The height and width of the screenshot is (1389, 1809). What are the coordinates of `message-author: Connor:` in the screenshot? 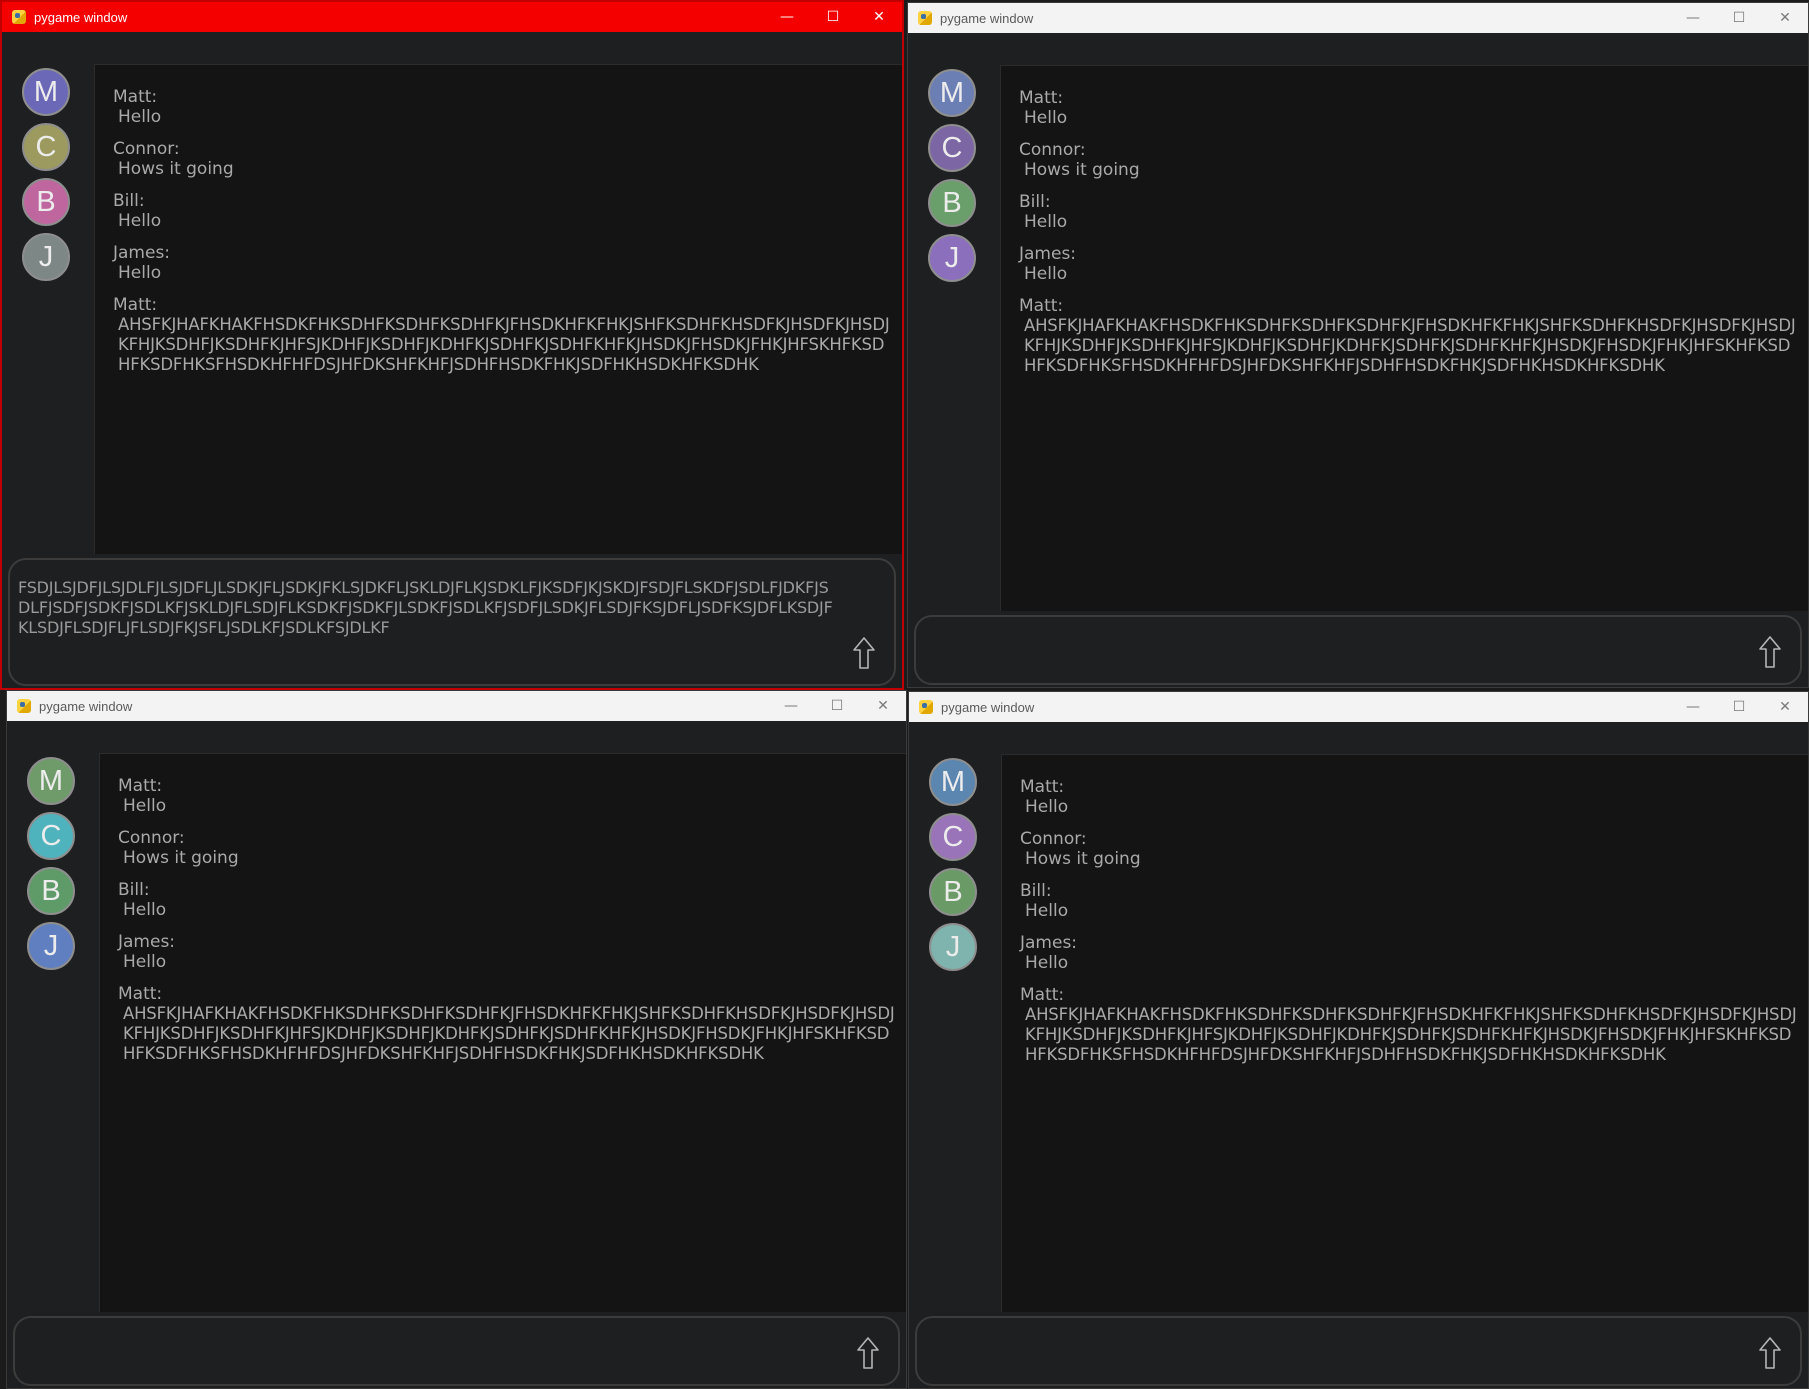 It's located at (1052, 150).